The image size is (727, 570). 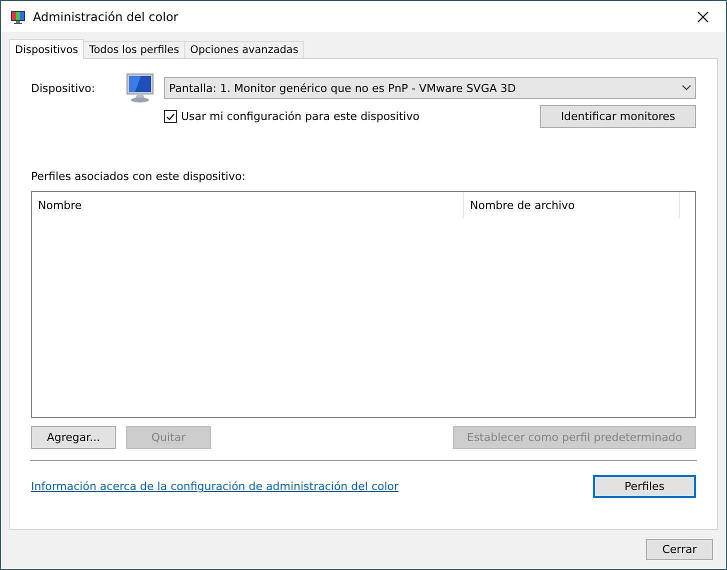 What do you see at coordinates (572, 205) in the screenshot?
I see `column-header: Nombre de archivo` at bounding box center [572, 205].